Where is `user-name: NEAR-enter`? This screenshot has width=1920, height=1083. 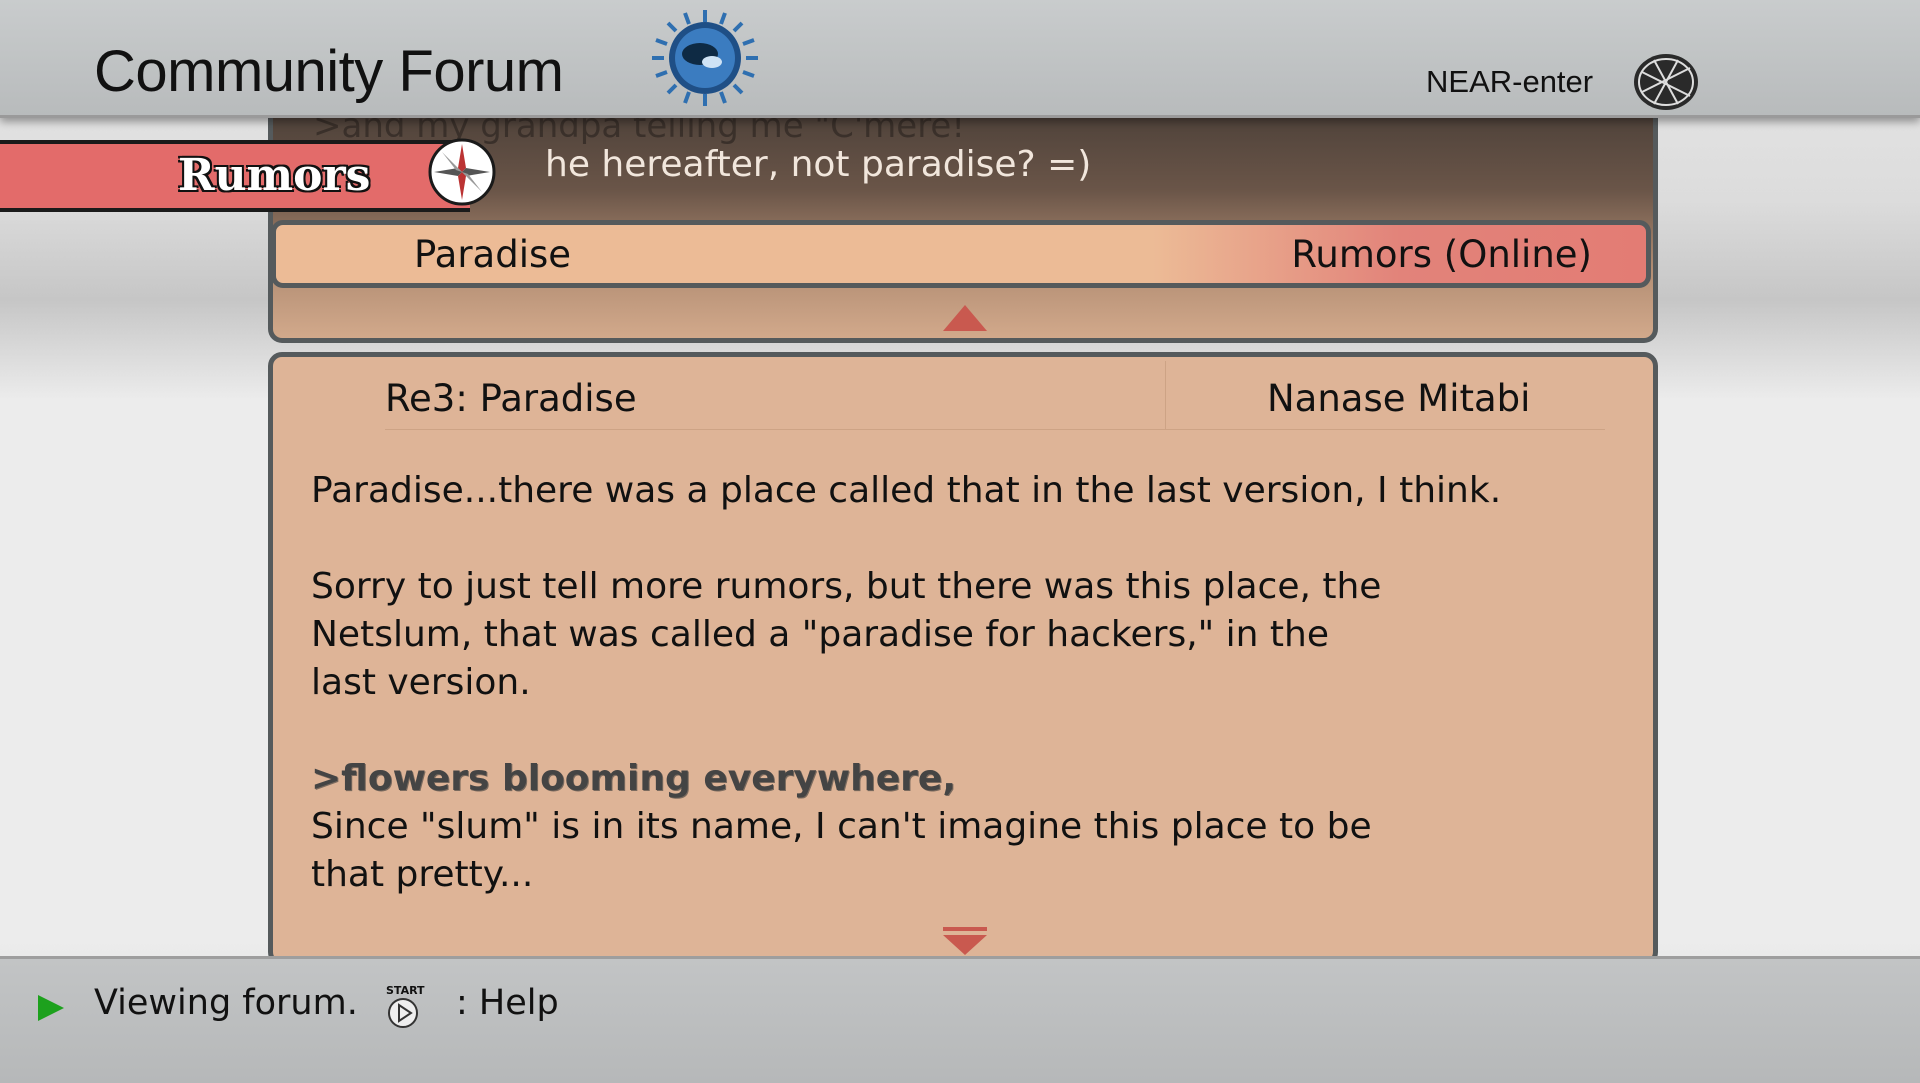
user-name: NEAR-enter is located at coordinates (1510, 81).